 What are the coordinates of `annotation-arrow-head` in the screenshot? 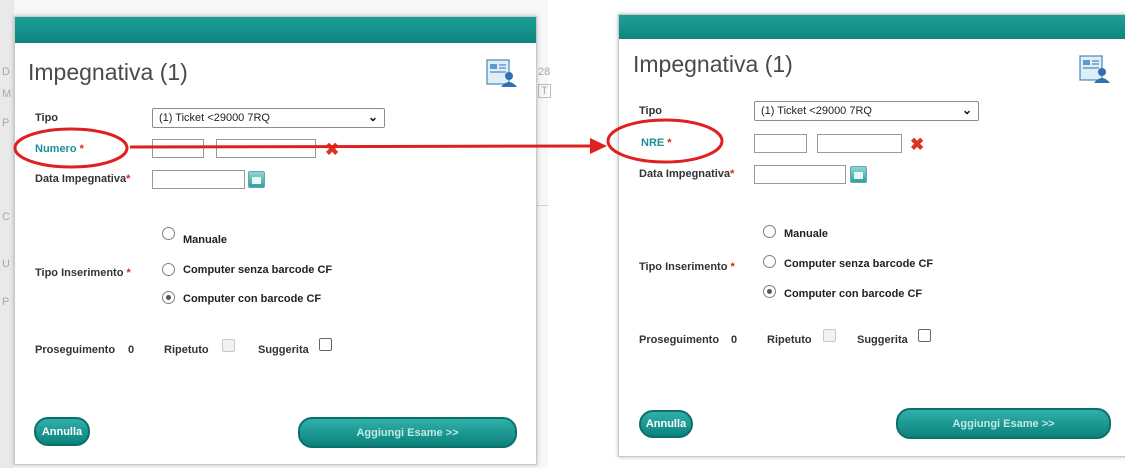 It's located at (598, 146).